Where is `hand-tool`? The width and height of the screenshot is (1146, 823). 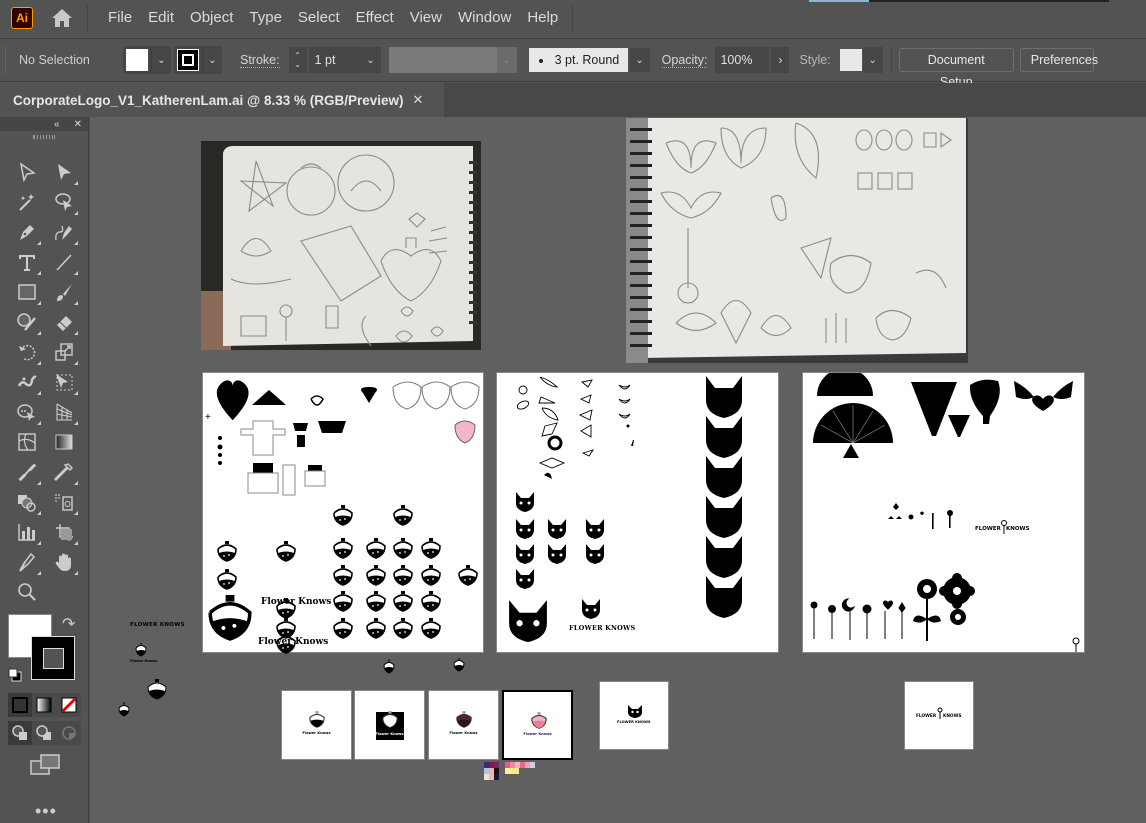
hand-tool is located at coordinates (64, 562).